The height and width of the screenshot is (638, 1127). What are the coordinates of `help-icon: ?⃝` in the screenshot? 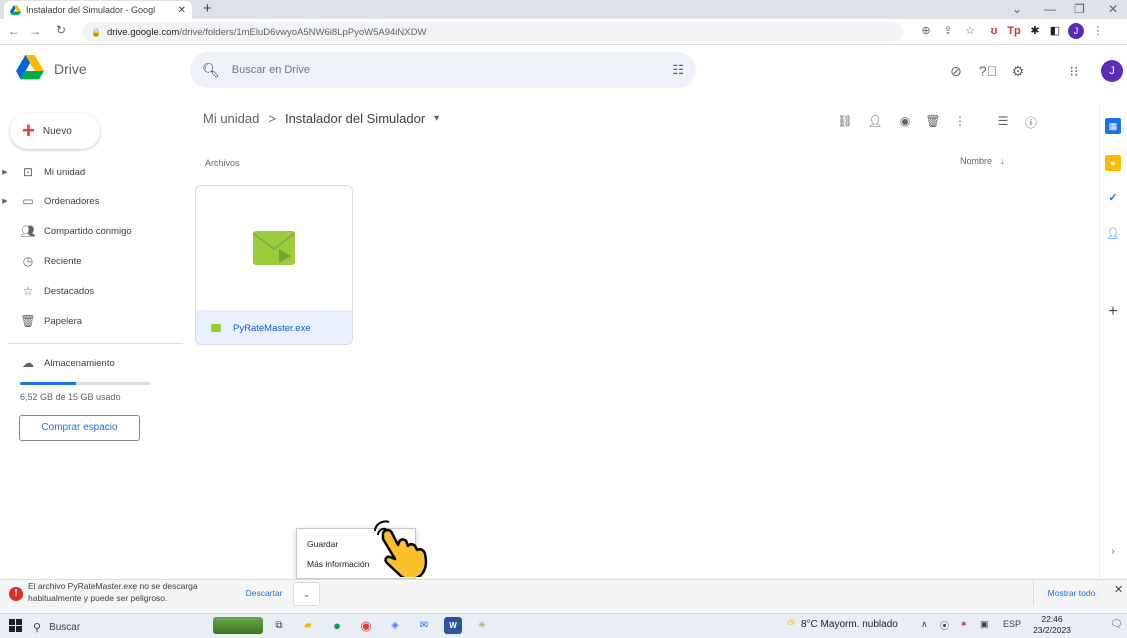 It's located at (988, 71).